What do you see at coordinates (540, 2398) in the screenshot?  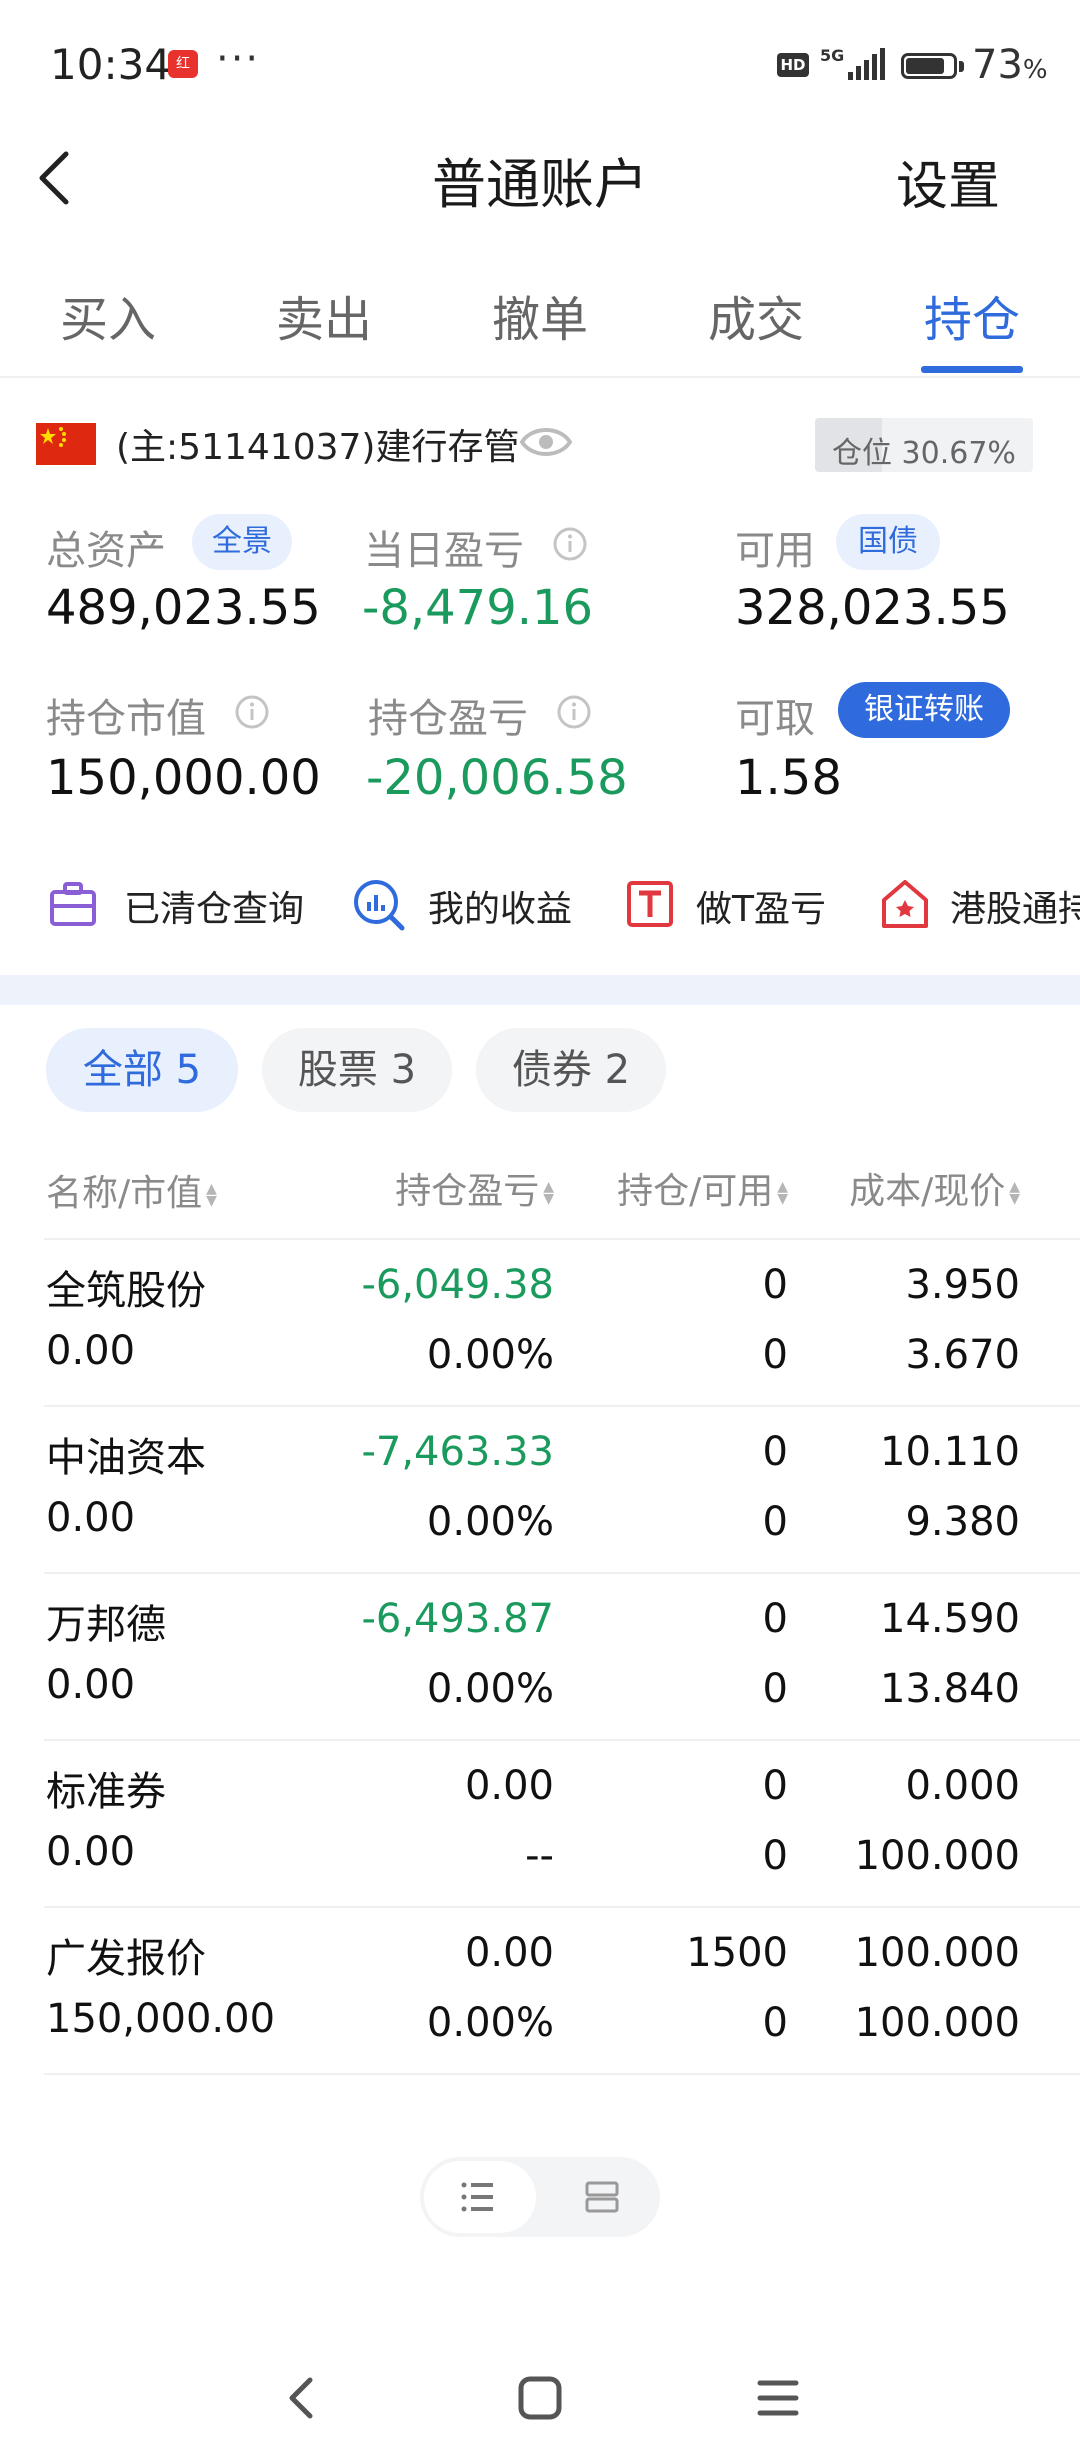 I see `nav-home-icon` at bounding box center [540, 2398].